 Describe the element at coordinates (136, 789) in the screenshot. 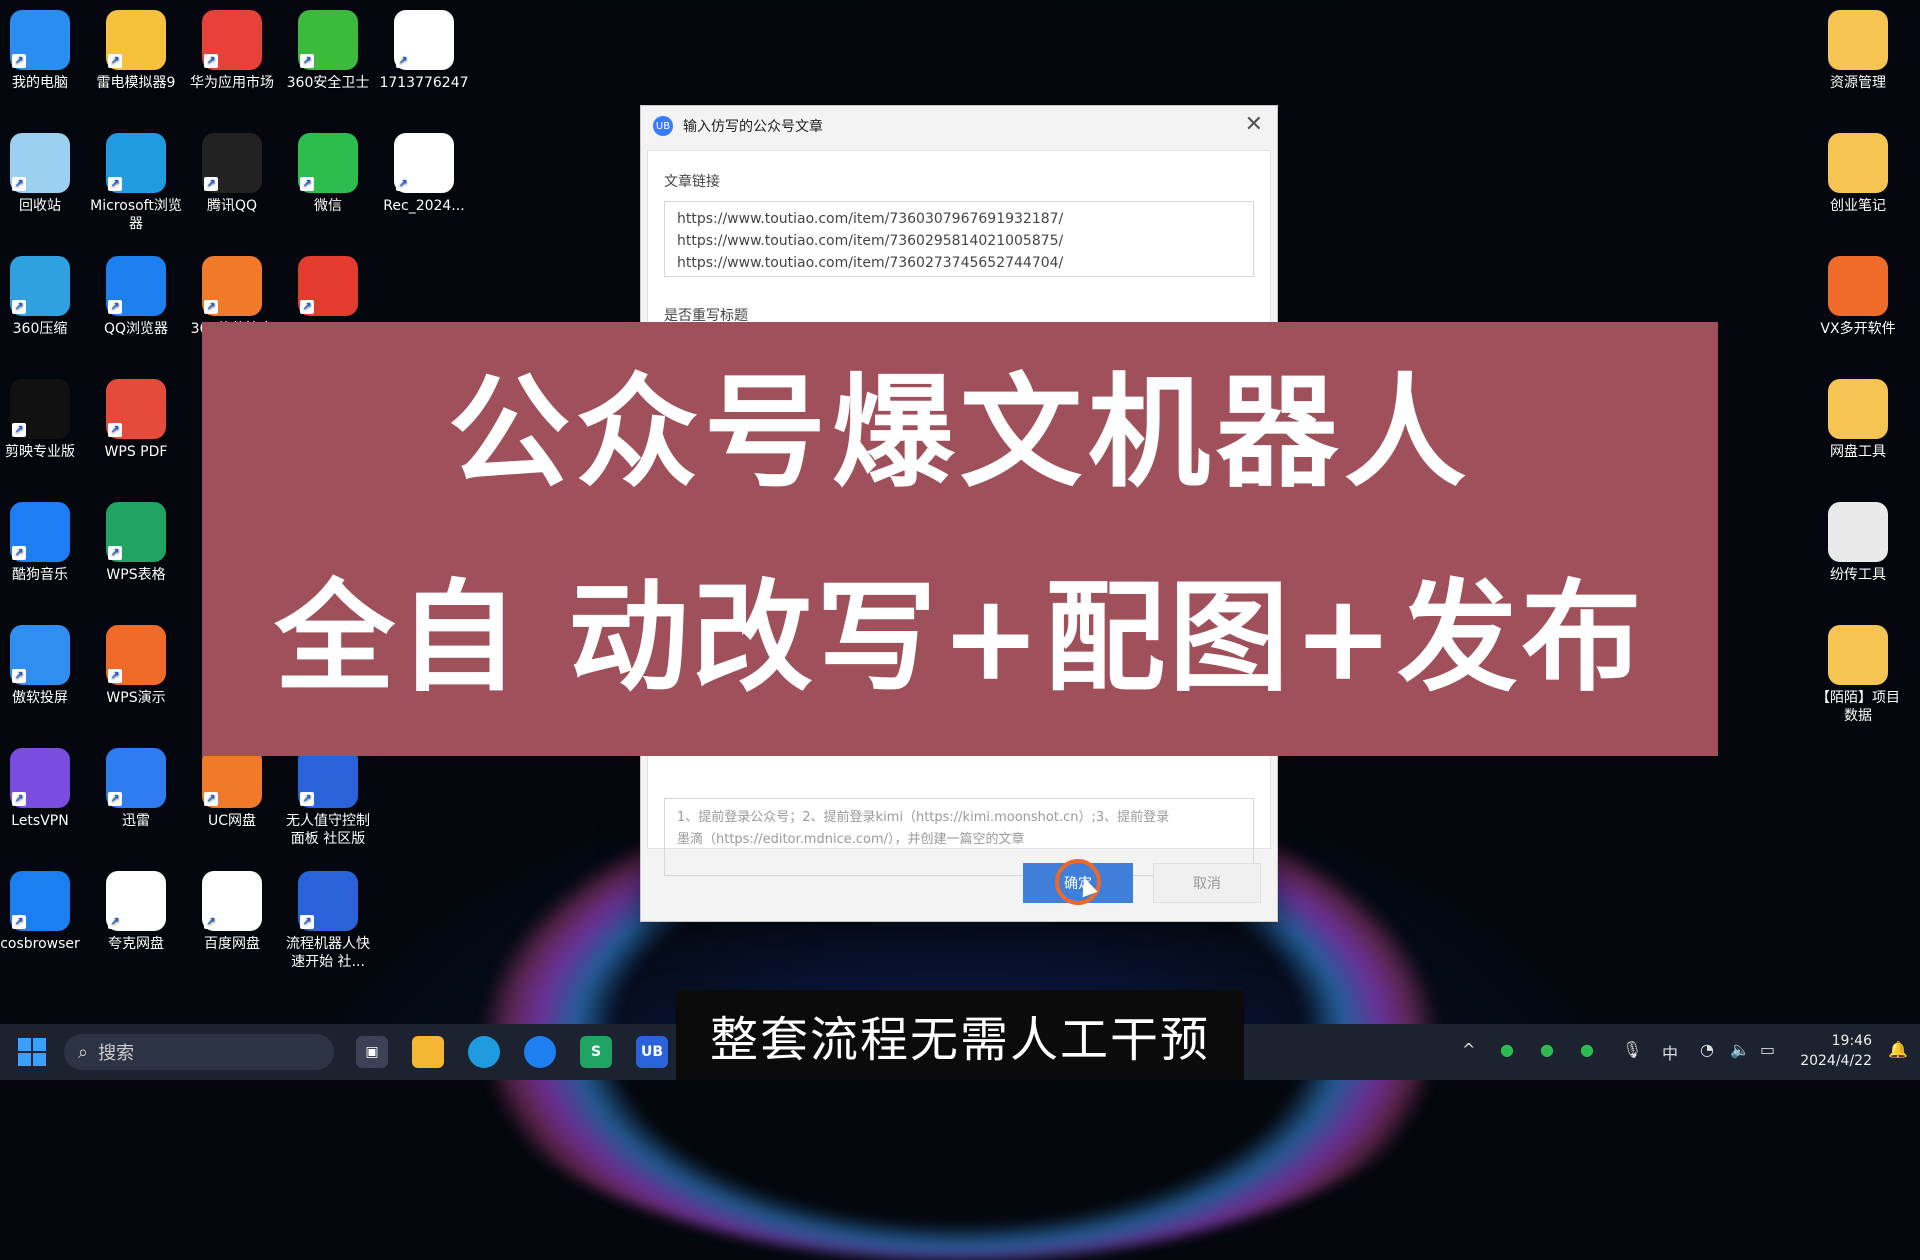

I see `desktop-icon: ↗ 迅雷` at that location.